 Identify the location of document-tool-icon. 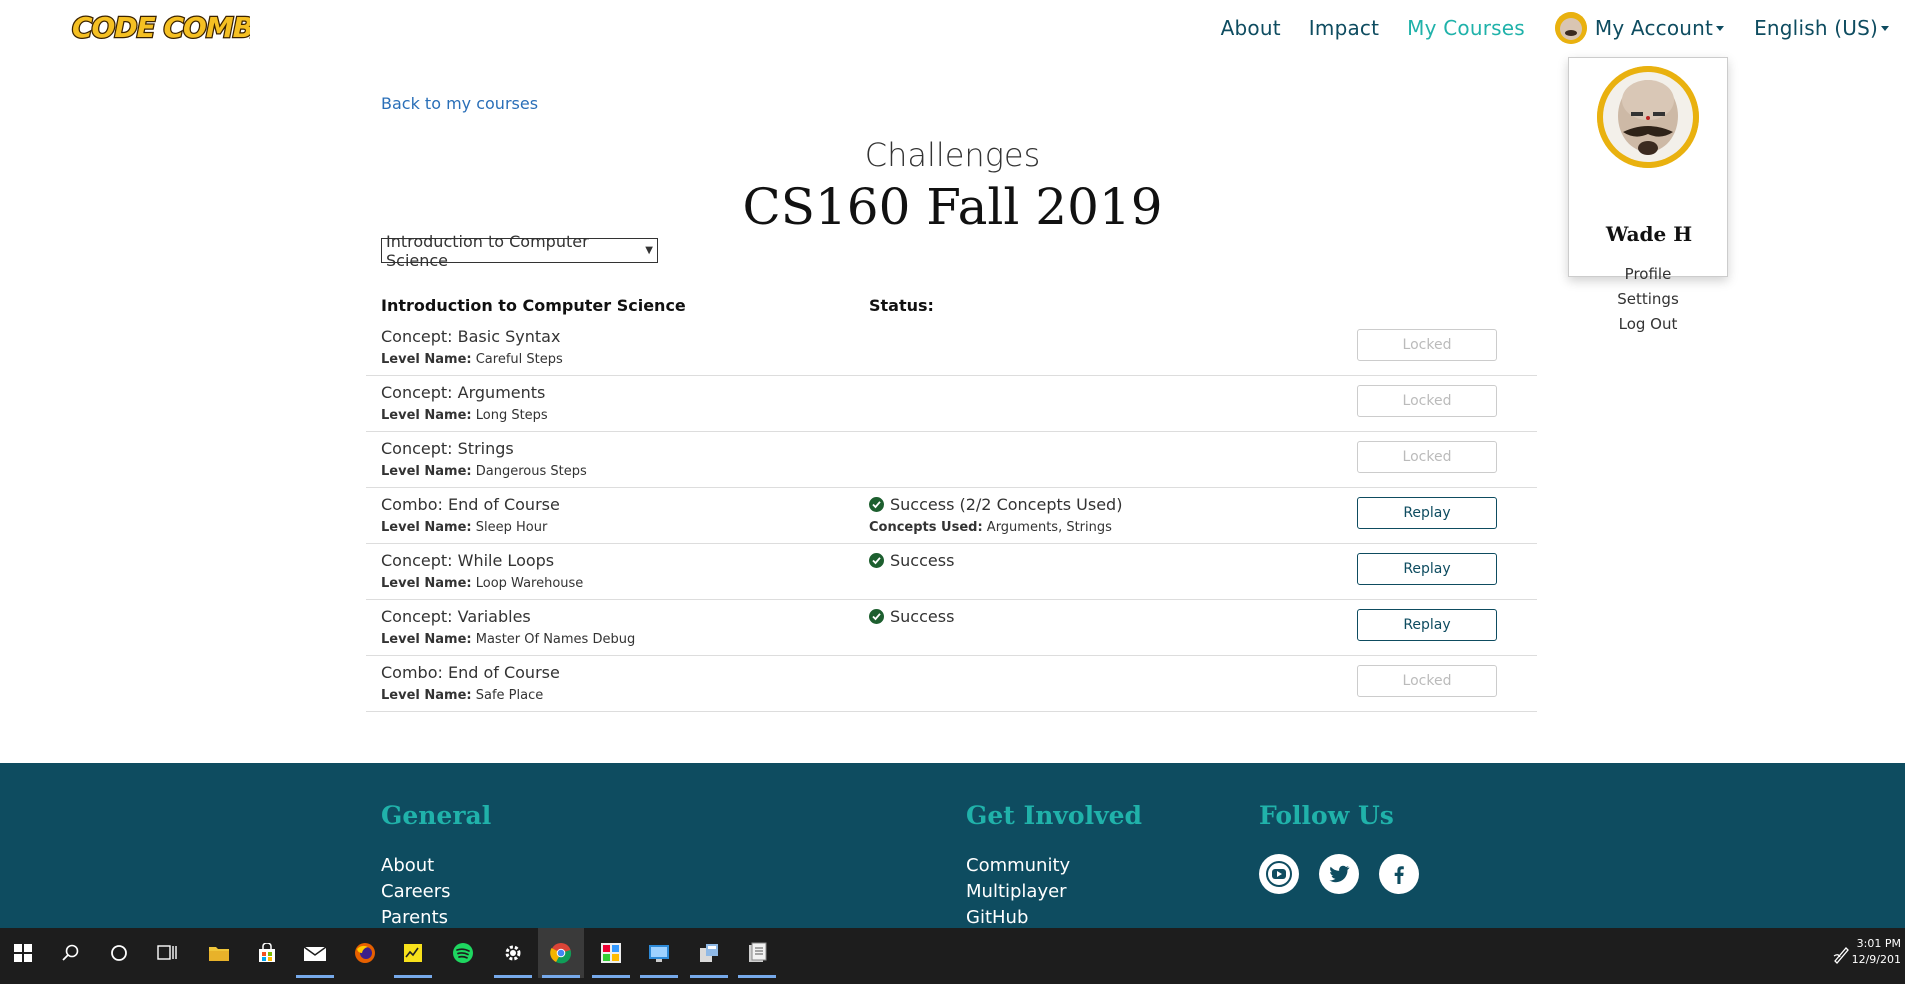
(757, 953).